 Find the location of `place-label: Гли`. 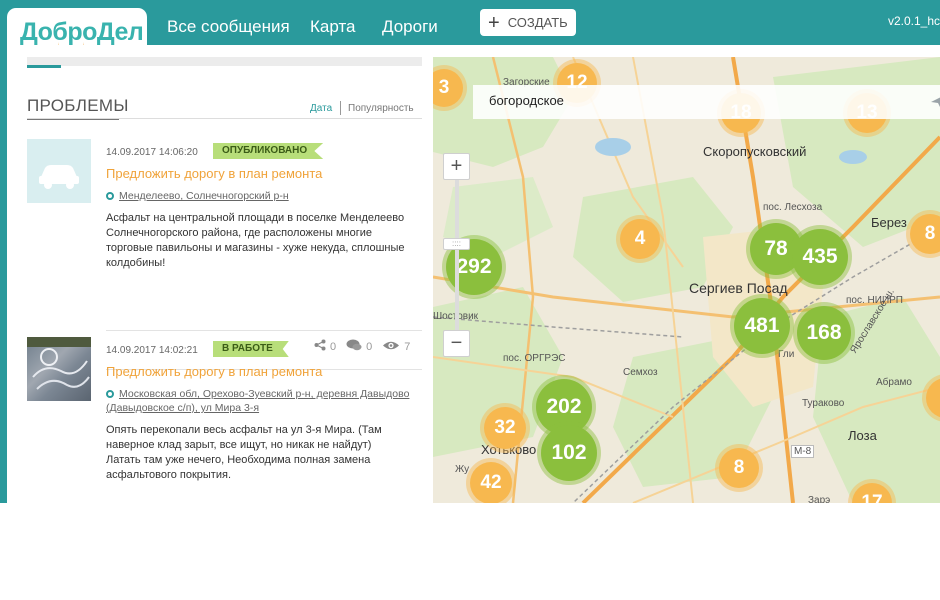

place-label: Гли is located at coordinates (786, 354).